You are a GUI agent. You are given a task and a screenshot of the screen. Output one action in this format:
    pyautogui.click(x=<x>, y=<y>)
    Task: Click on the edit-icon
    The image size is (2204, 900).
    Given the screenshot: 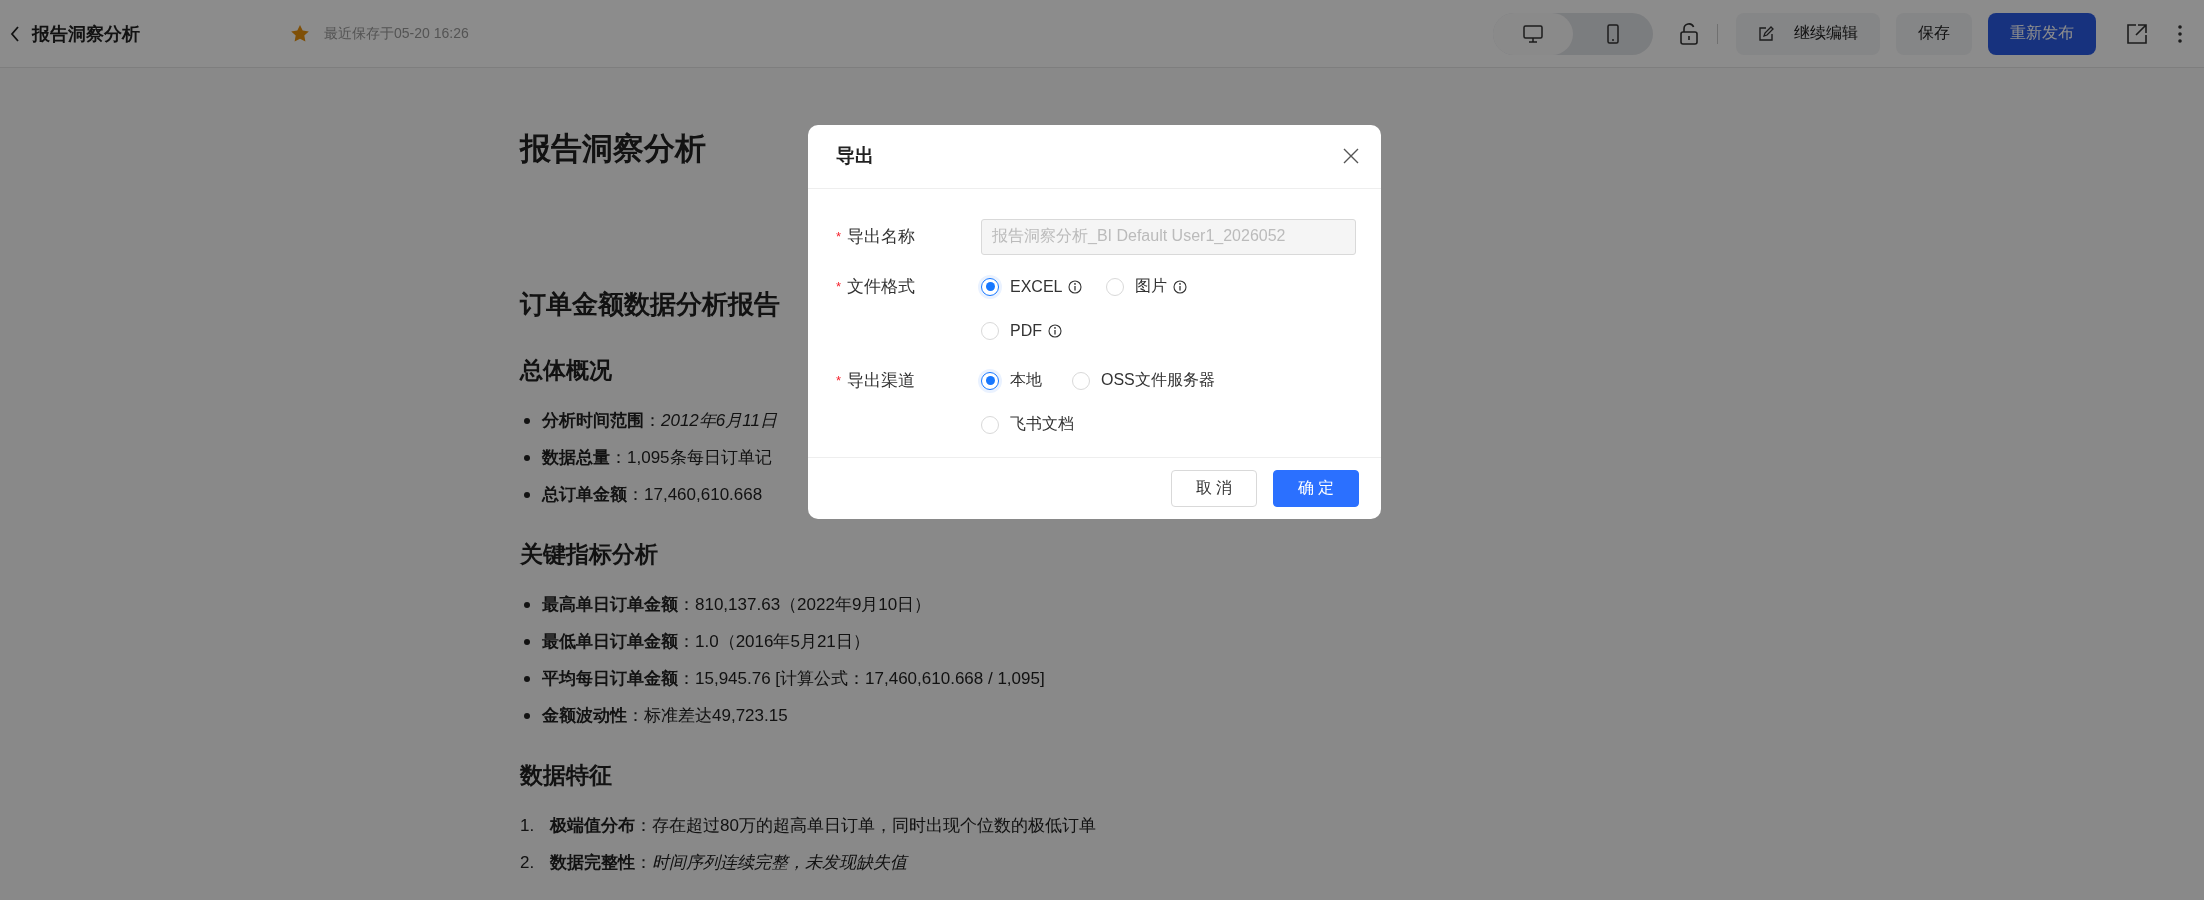 What is the action you would take?
    pyautogui.click(x=1766, y=33)
    